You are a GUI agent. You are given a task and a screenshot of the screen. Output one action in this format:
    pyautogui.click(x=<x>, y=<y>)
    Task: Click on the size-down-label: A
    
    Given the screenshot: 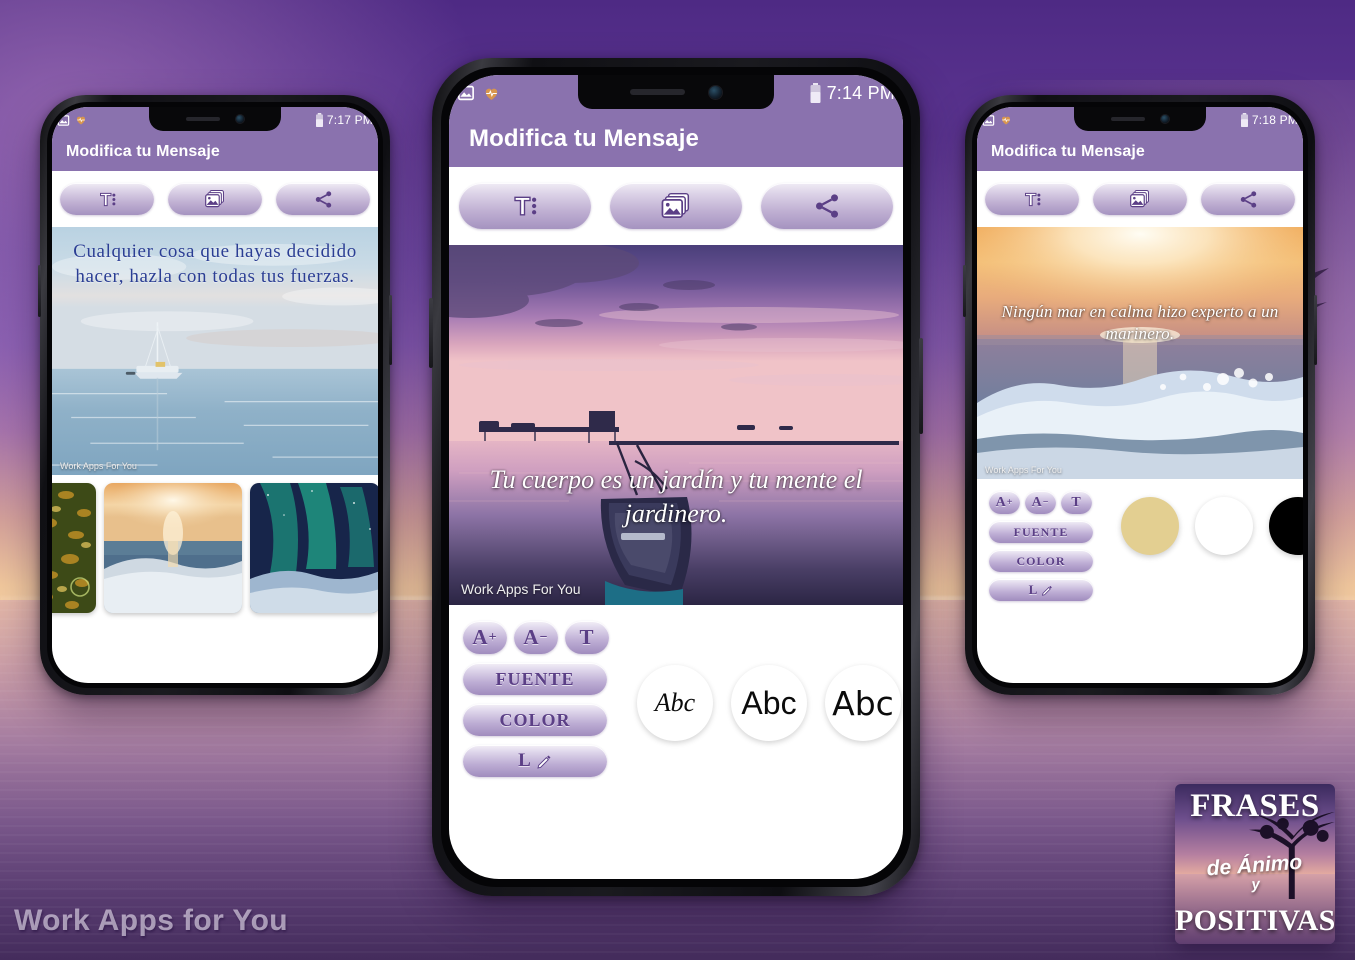 What is the action you would take?
    pyautogui.click(x=531, y=637)
    